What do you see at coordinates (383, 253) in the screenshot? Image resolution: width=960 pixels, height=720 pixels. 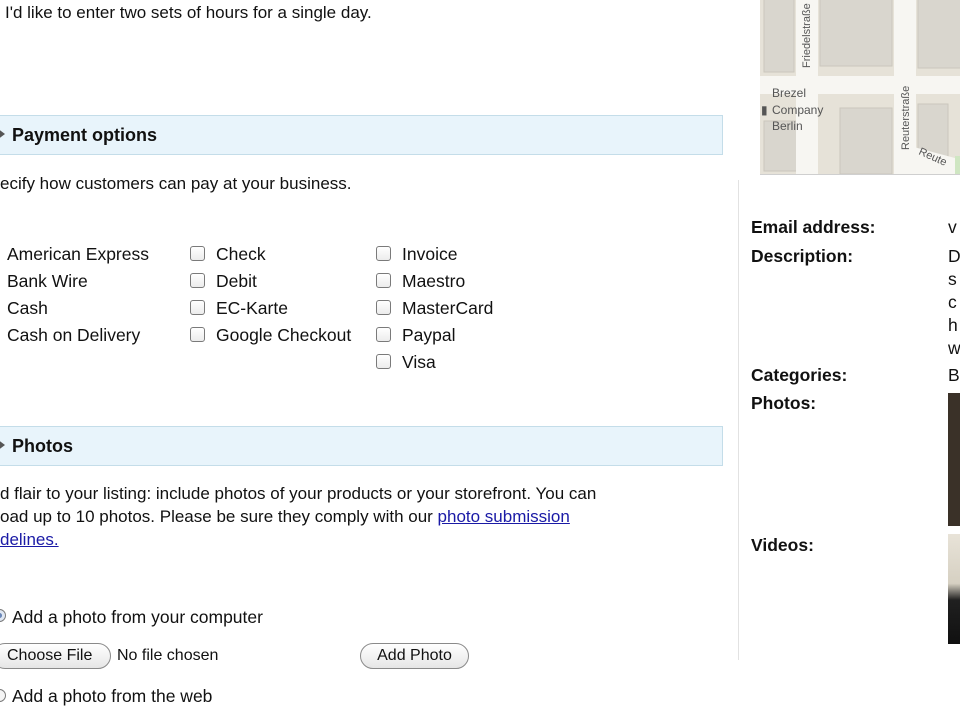 I see `checkbox-invoice` at bounding box center [383, 253].